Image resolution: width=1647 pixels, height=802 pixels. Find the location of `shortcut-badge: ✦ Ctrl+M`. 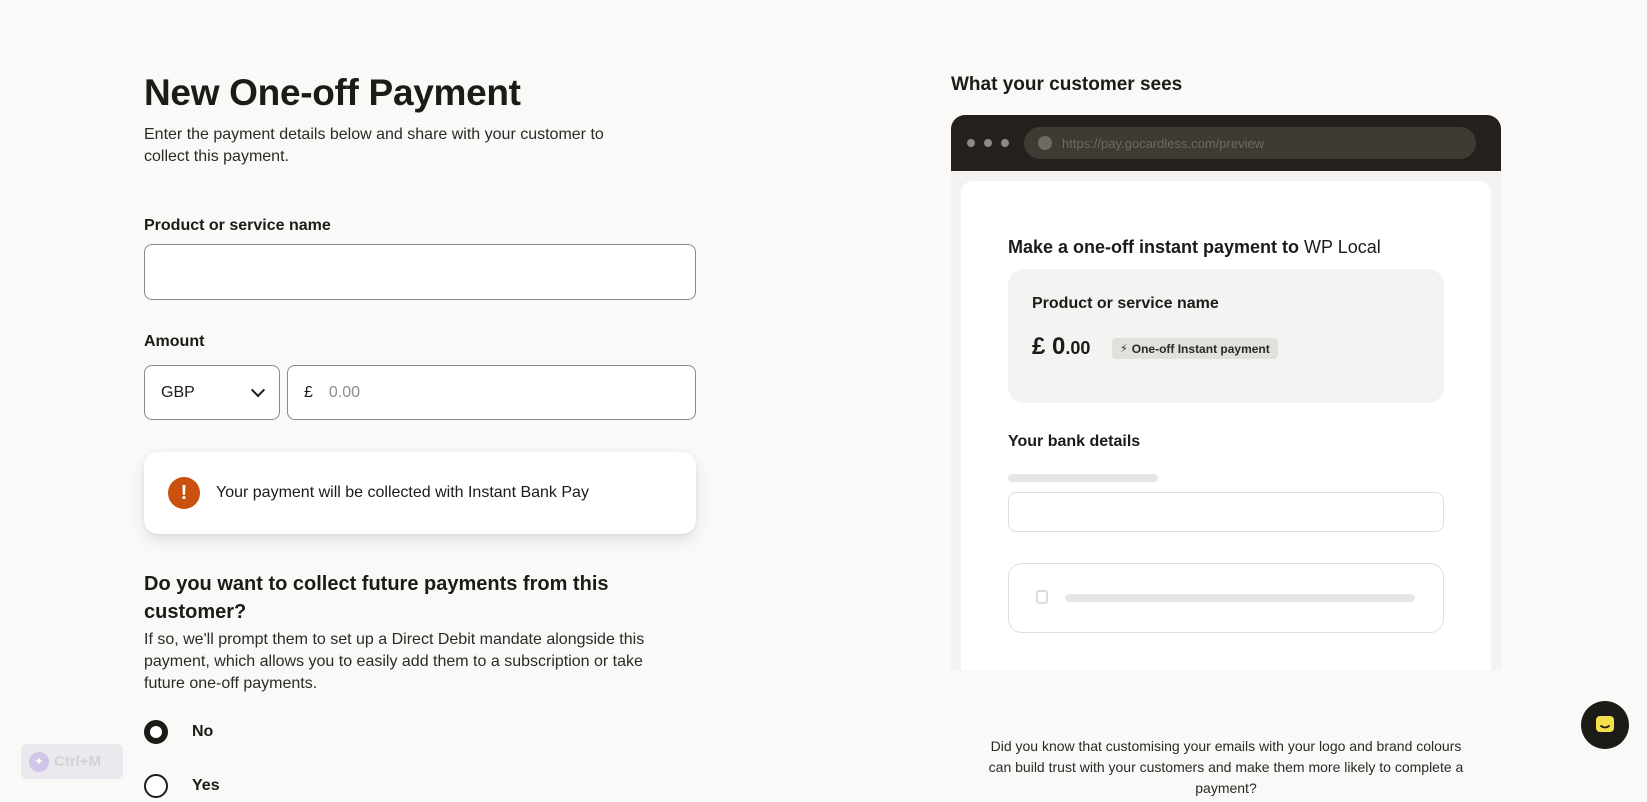

shortcut-badge: ✦ Ctrl+M is located at coordinates (72, 761).